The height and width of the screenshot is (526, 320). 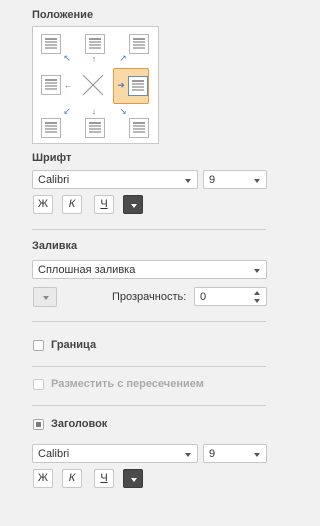 I want to click on font-title: Шрифт, so click(x=52, y=158).